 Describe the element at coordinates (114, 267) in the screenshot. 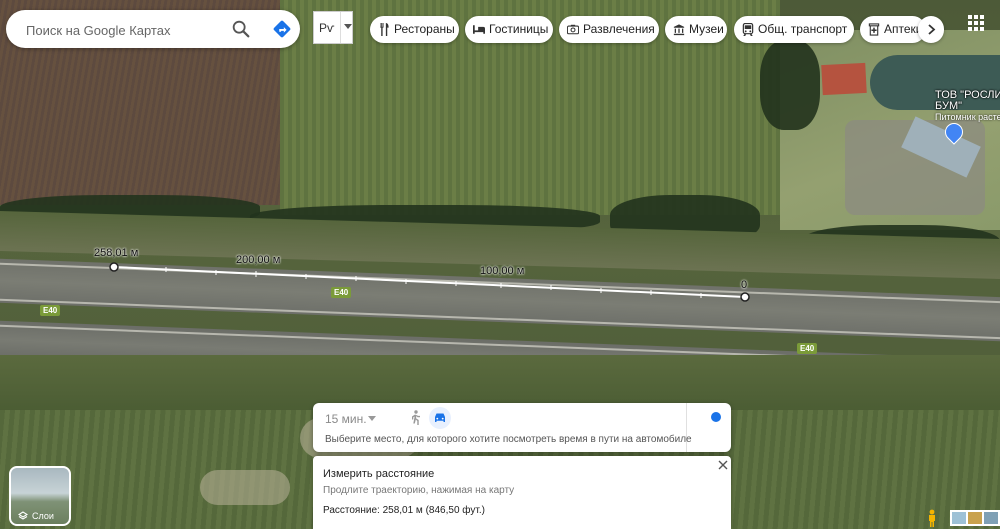

I see `measure-start-point` at that location.